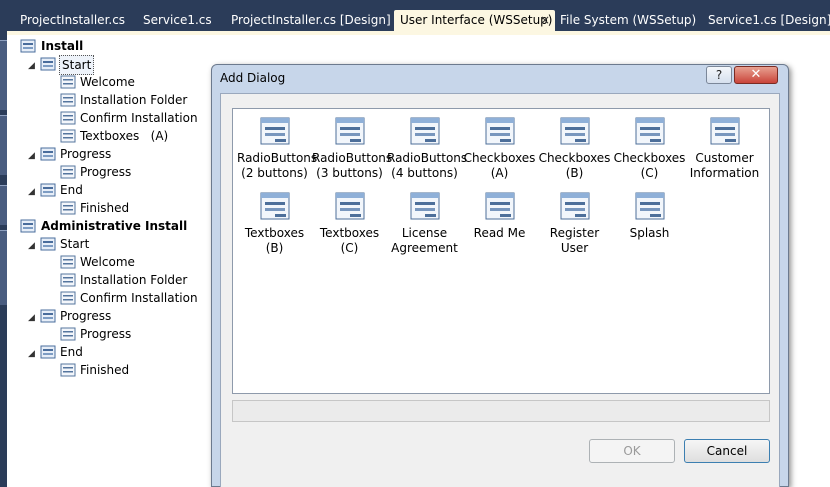 The image size is (830, 487). What do you see at coordinates (501, 411) in the screenshot?
I see `description-bar` at bounding box center [501, 411].